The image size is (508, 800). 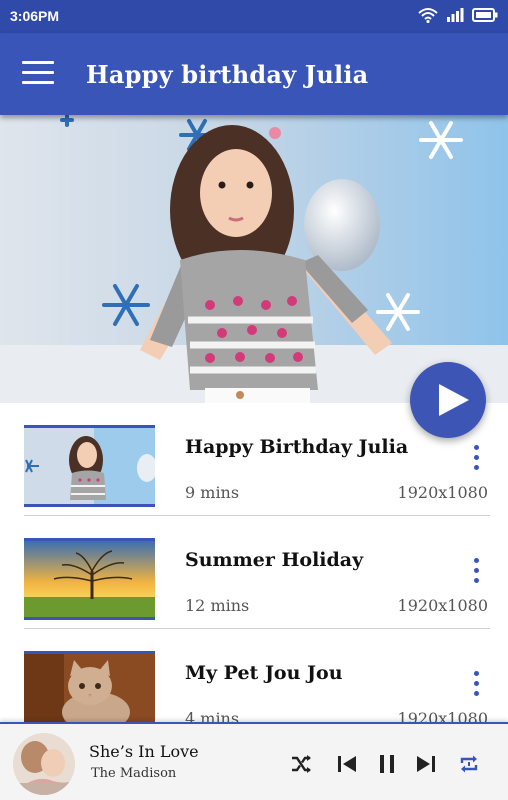 What do you see at coordinates (89, 688) in the screenshot?
I see `kitten-thumbnail` at bounding box center [89, 688].